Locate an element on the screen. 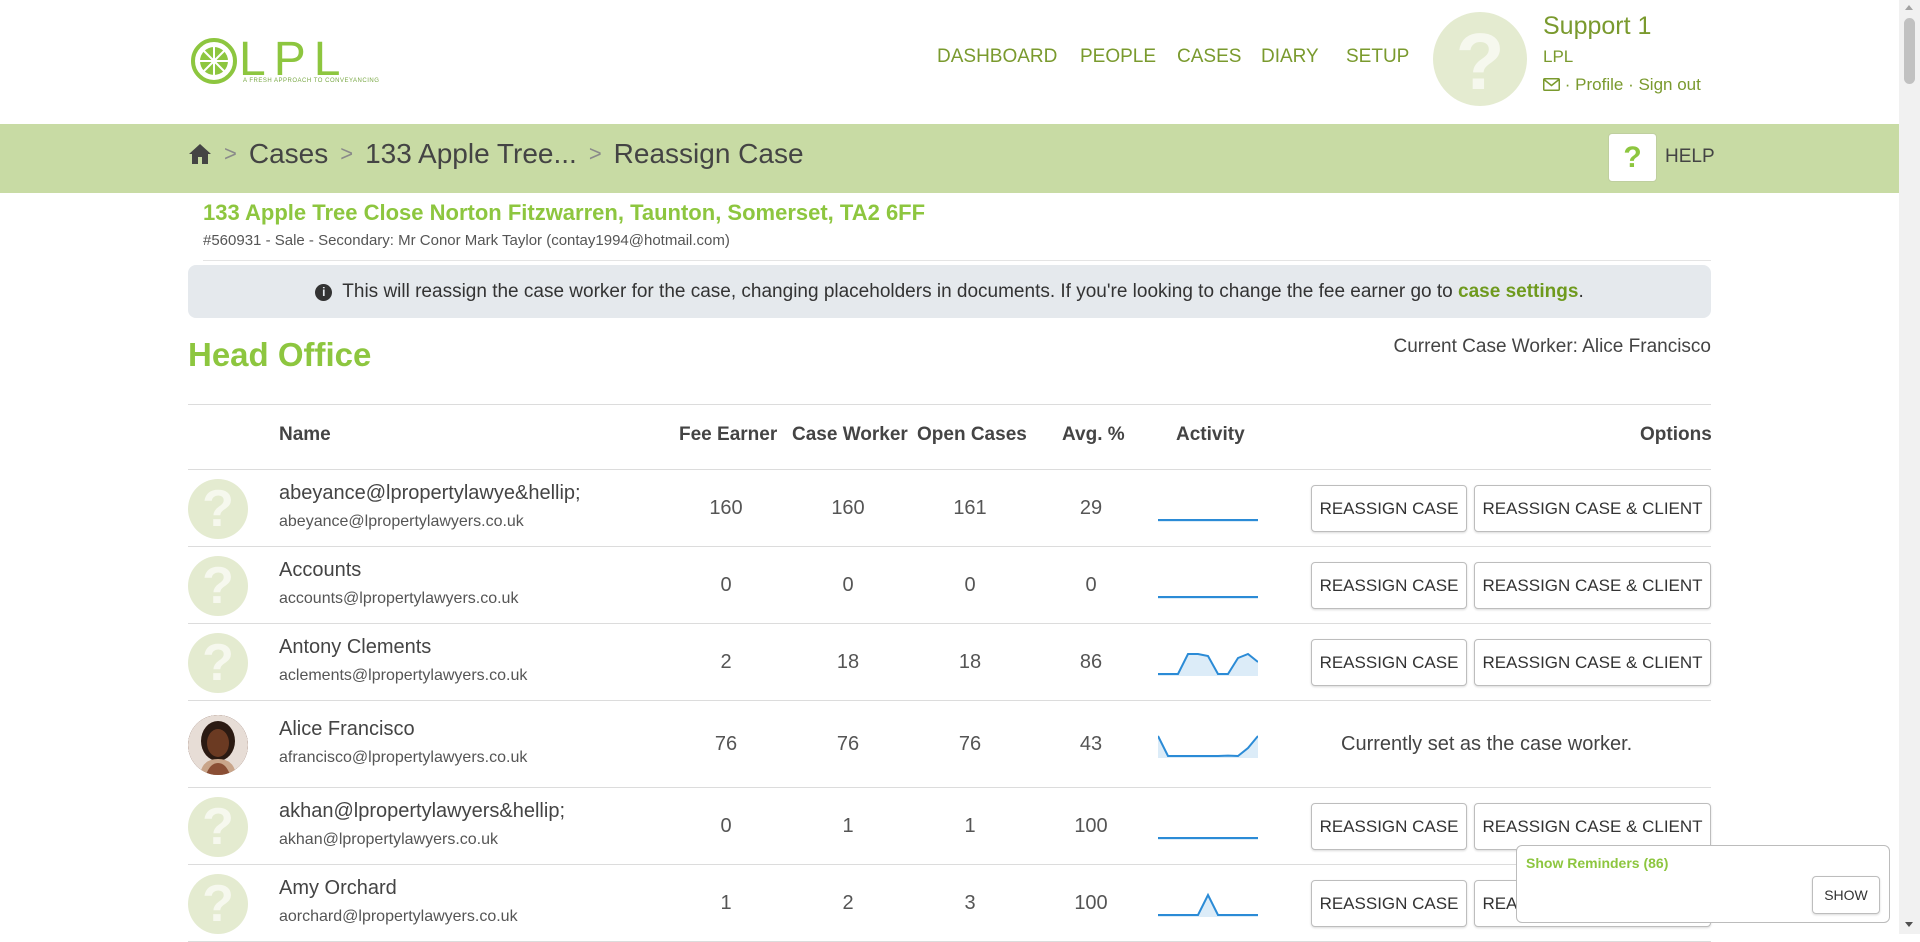  nav-dashboard: DASHBOARD is located at coordinates (997, 57).